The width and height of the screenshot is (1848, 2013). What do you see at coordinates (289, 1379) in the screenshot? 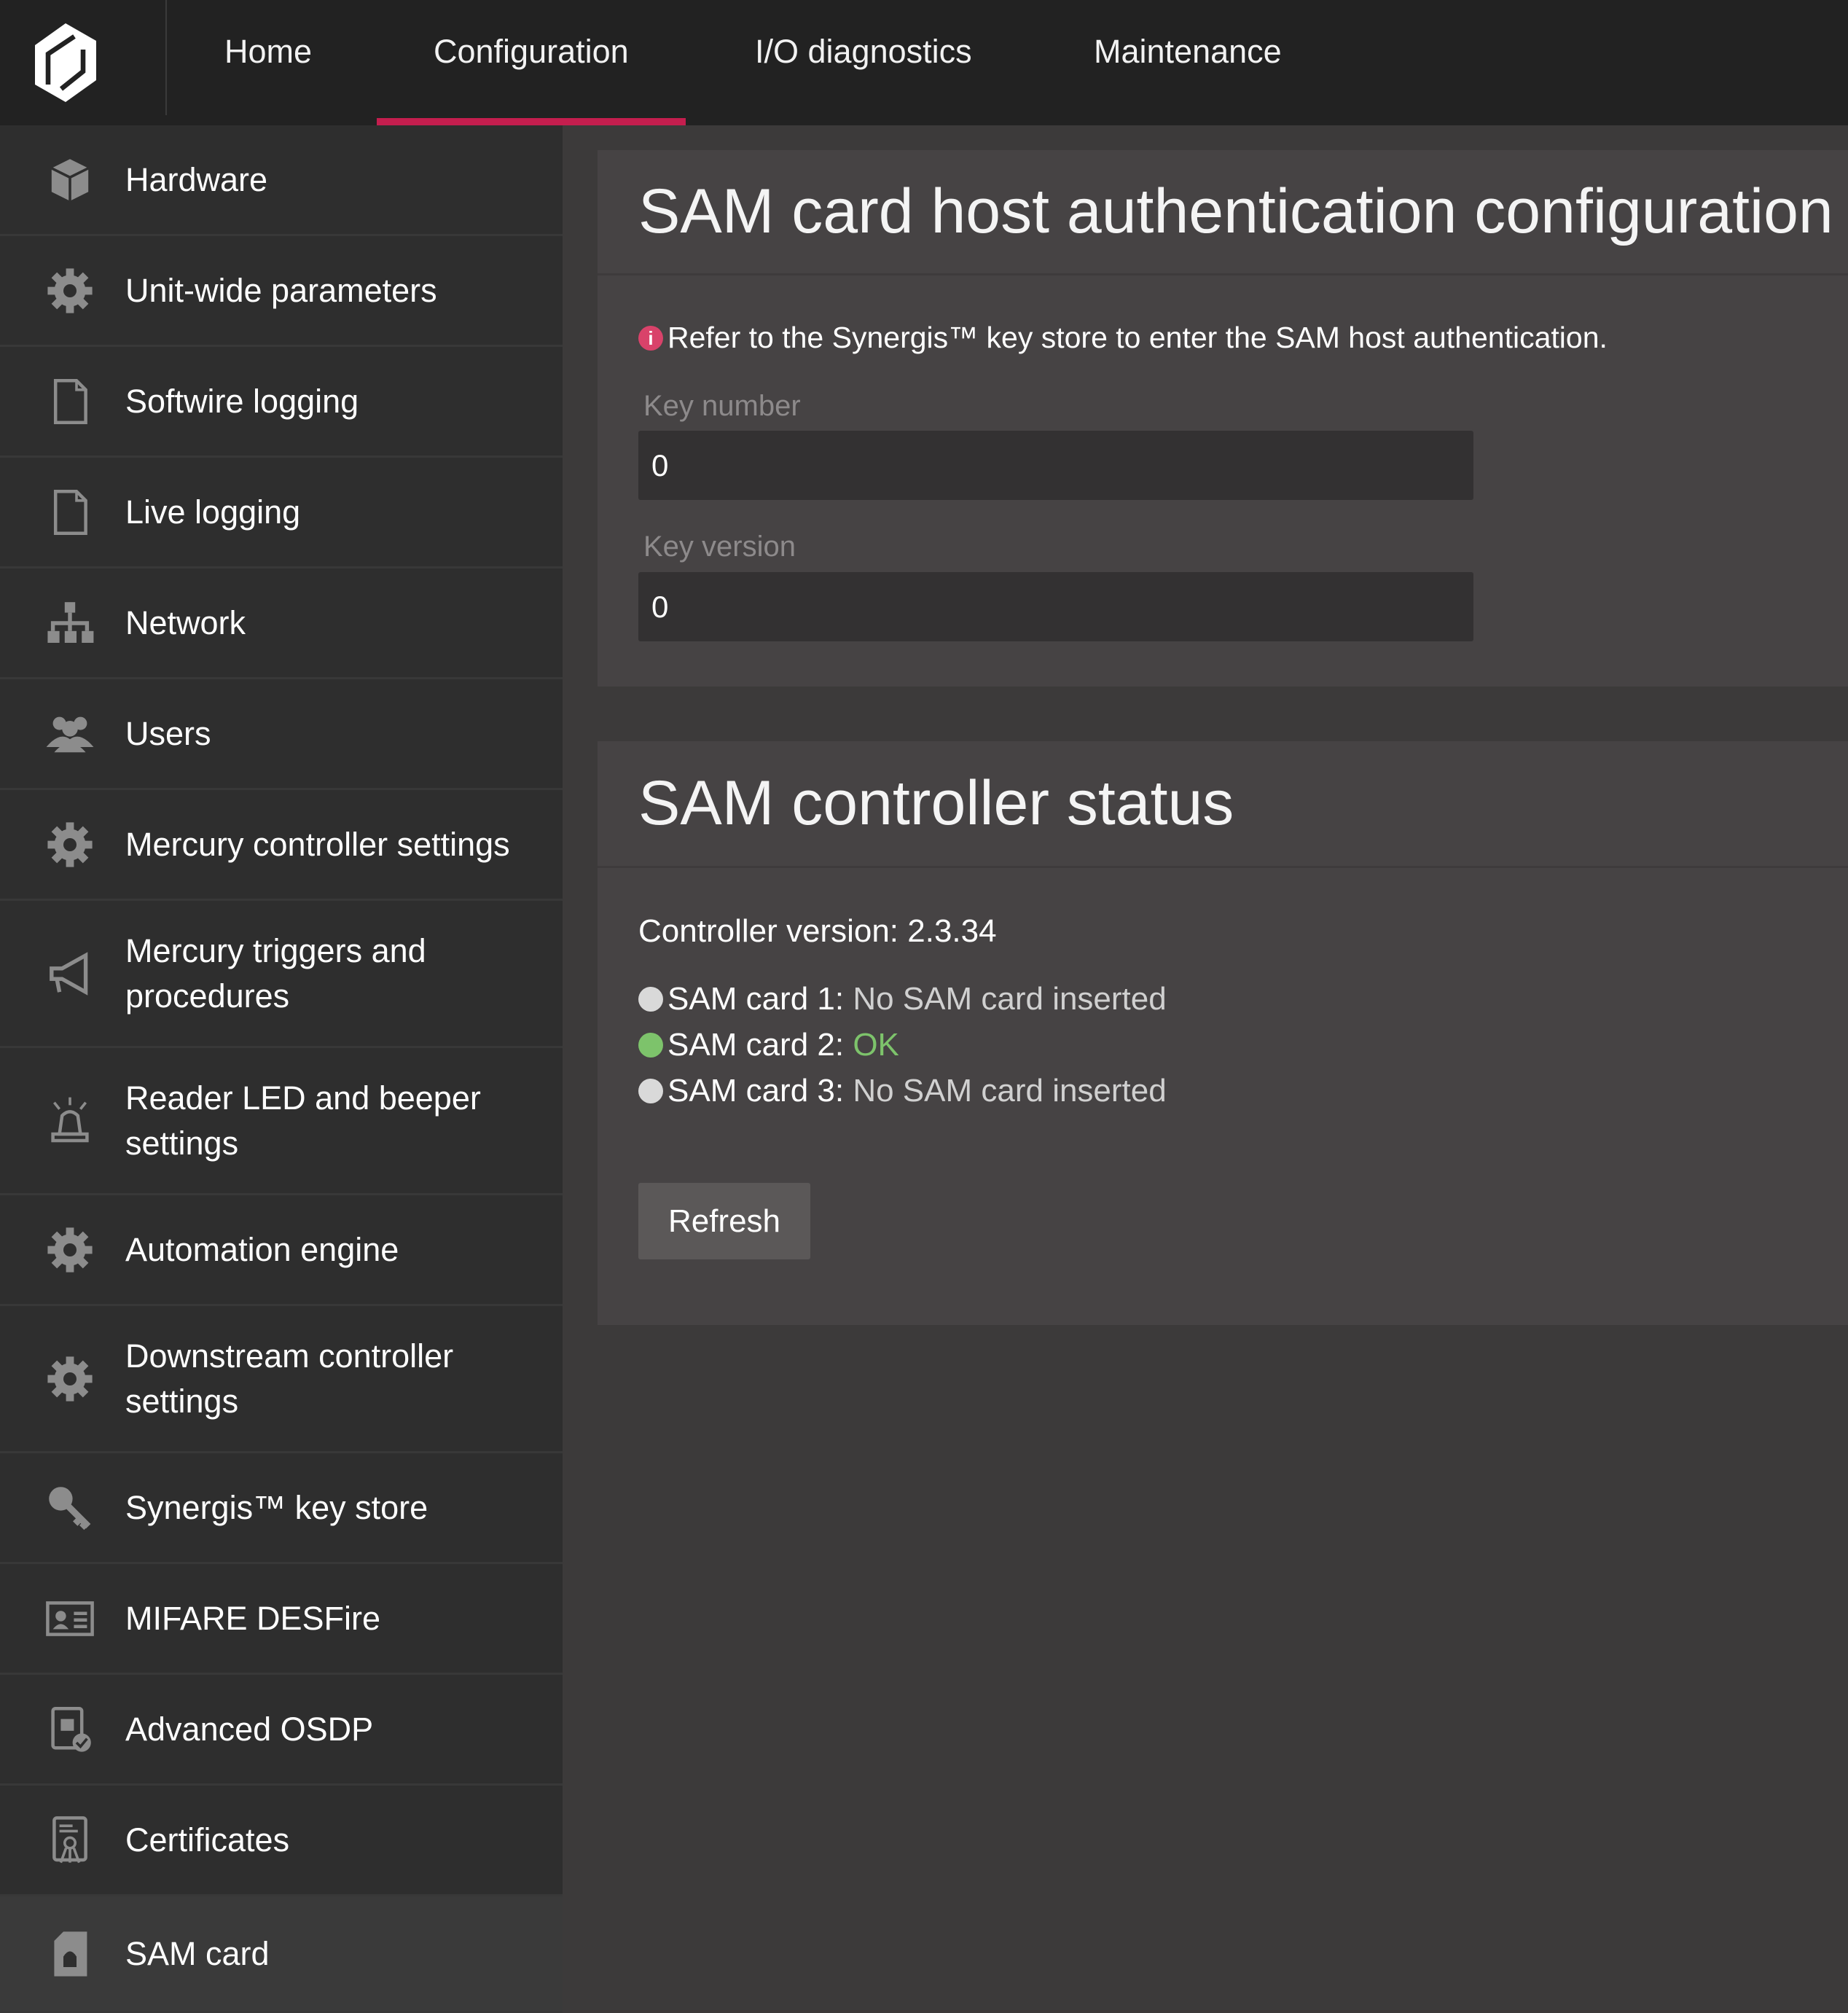
I see `sidebar-item-label: Downstream controller settings` at bounding box center [289, 1379].